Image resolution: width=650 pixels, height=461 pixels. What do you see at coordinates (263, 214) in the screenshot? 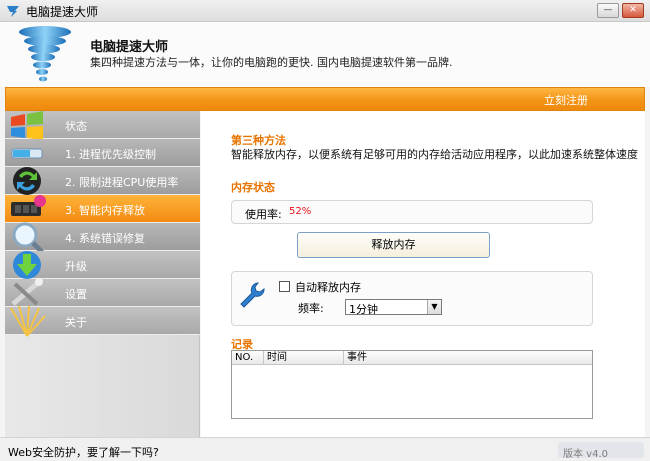
I see `usage-label: 使用率:` at bounding box center [263, 214].